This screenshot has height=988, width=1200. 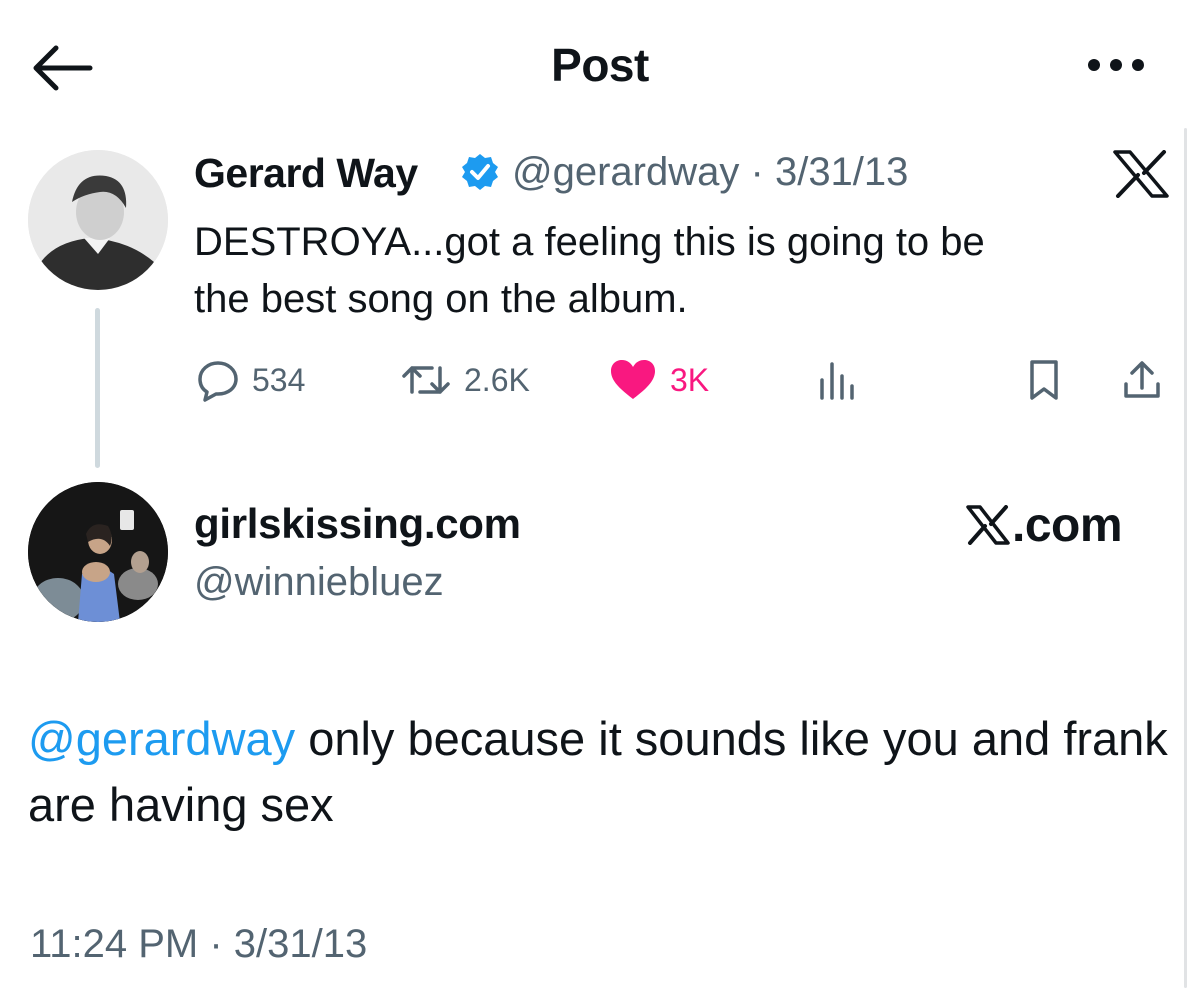 I want to click on reply-author-display-name: girlskissing.com, so click(x=357, y=524).